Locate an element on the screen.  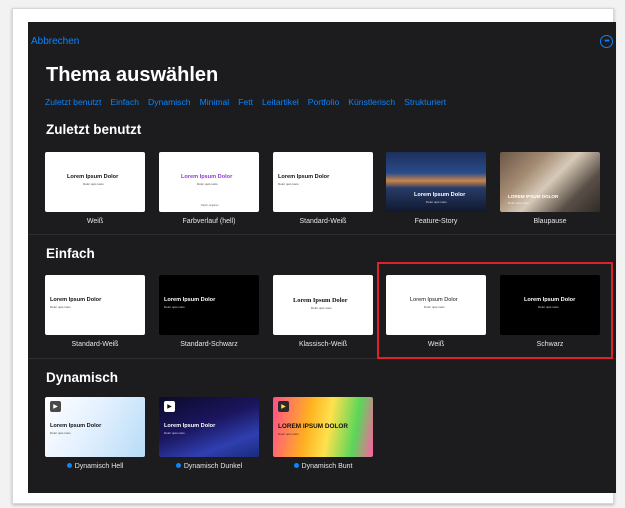
theme-caption: Blaupause is located at coordinates (550, 221).